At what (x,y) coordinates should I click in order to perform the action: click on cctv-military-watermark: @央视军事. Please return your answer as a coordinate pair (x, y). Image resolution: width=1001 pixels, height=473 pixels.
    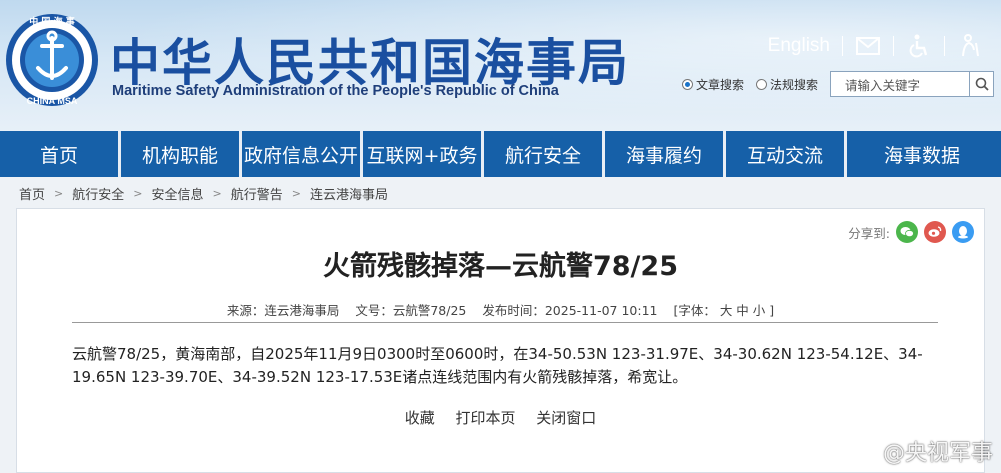
    Looking at the image, I should click on (921, 451).